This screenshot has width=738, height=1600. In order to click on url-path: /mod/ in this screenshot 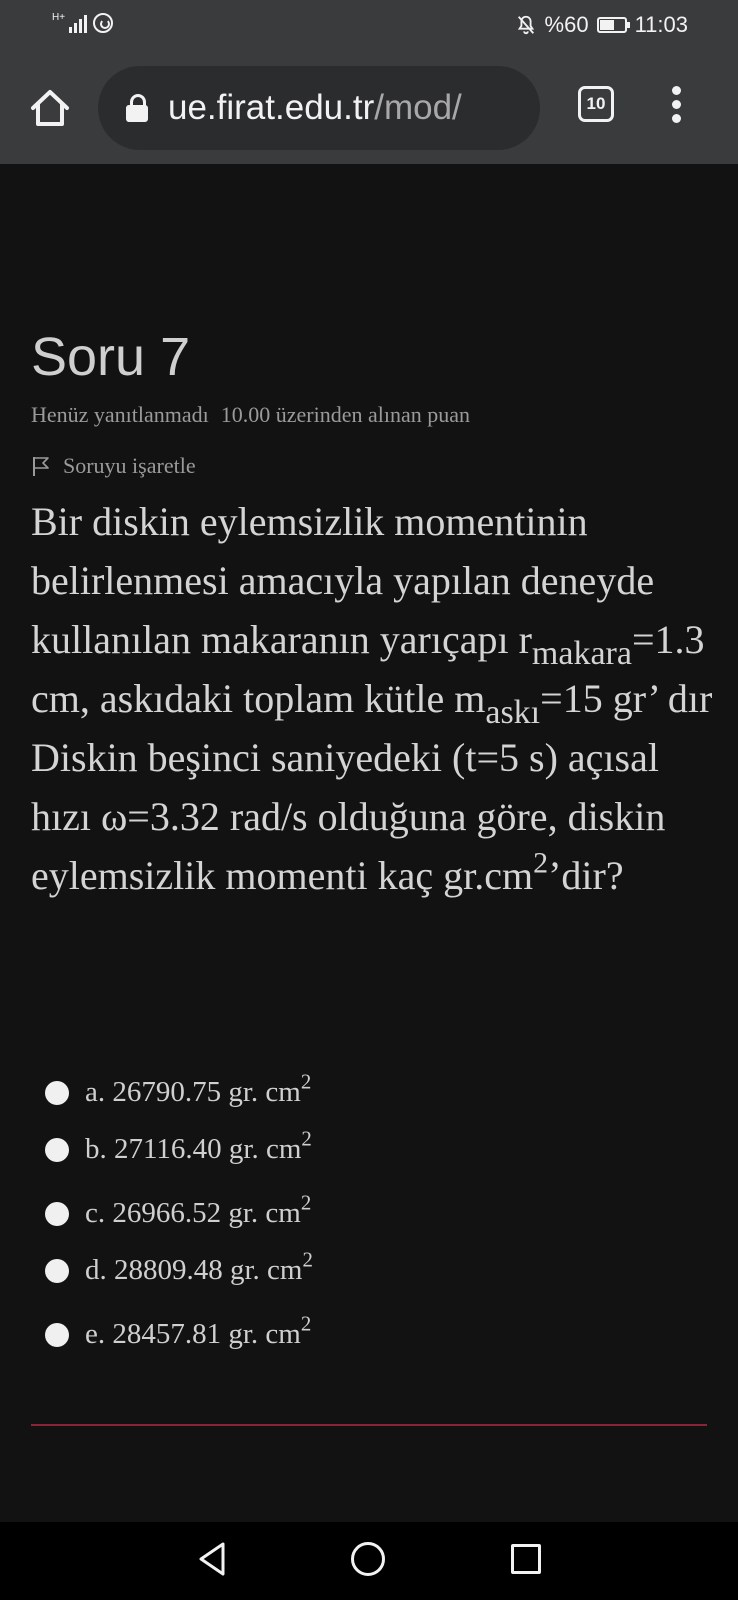, I will do `click(418, 107)`.